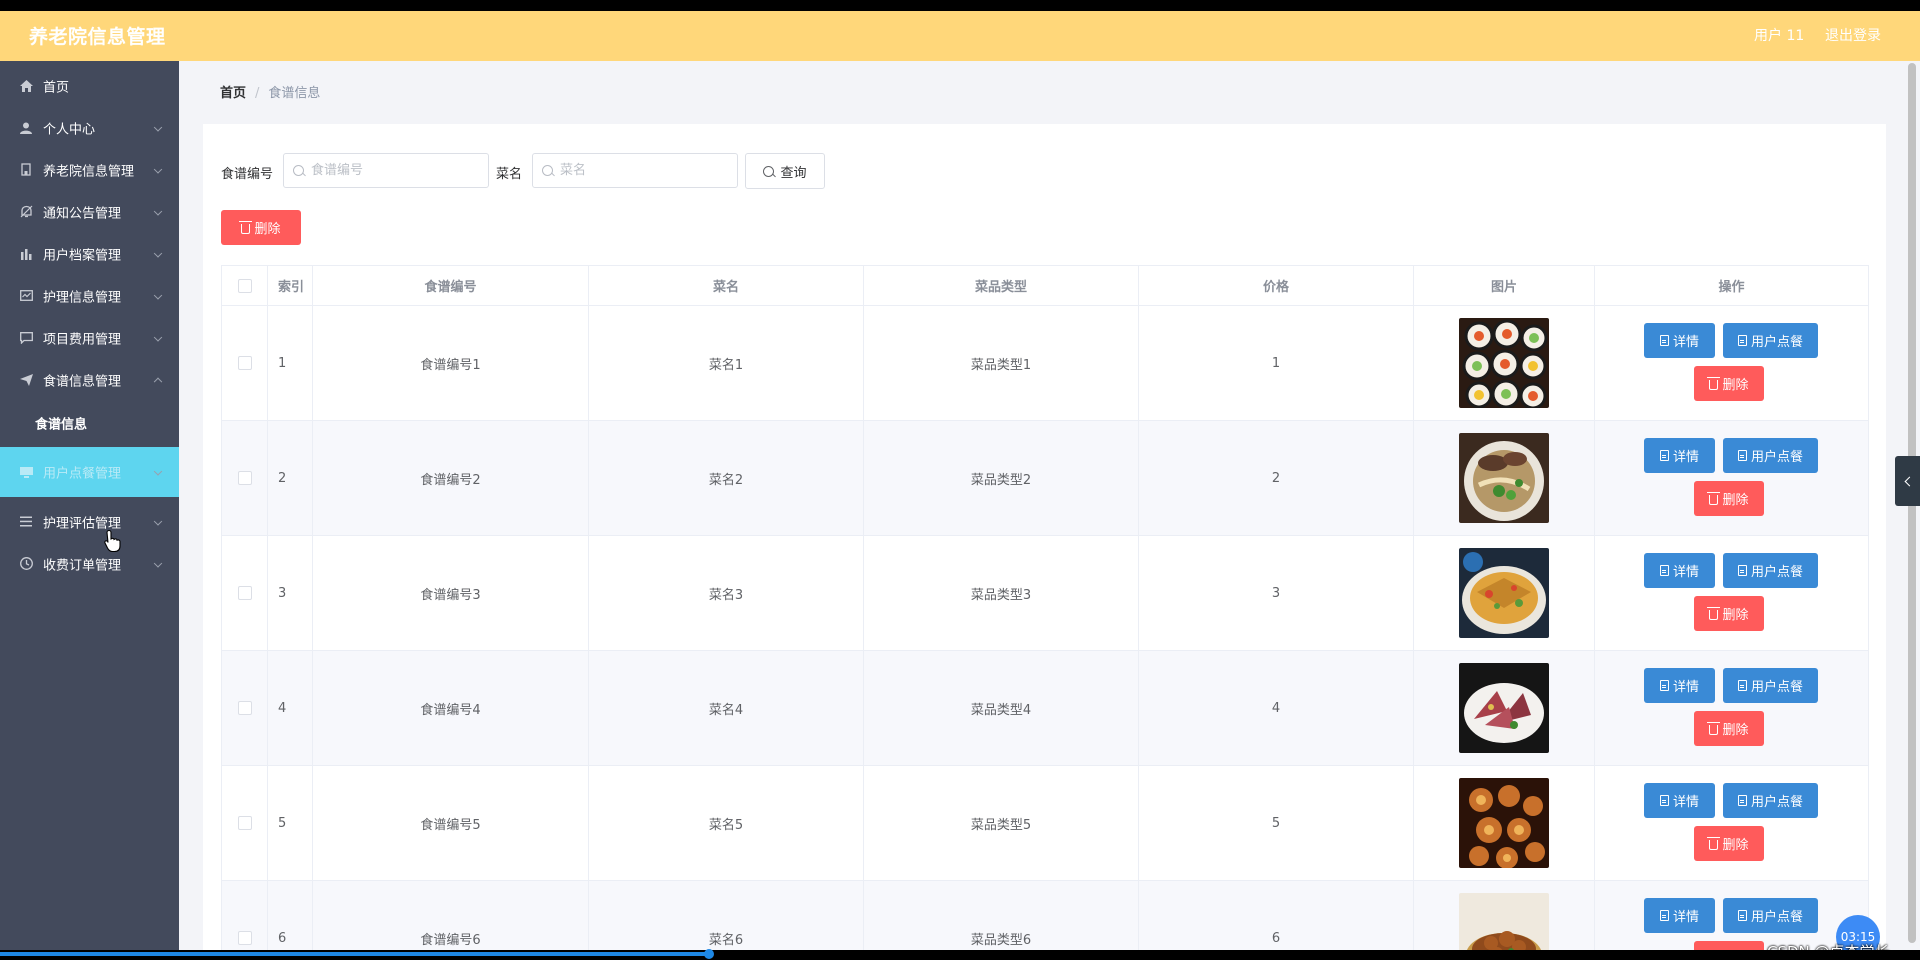  I want to click on hand-cursor-icon, so click(112, 541).